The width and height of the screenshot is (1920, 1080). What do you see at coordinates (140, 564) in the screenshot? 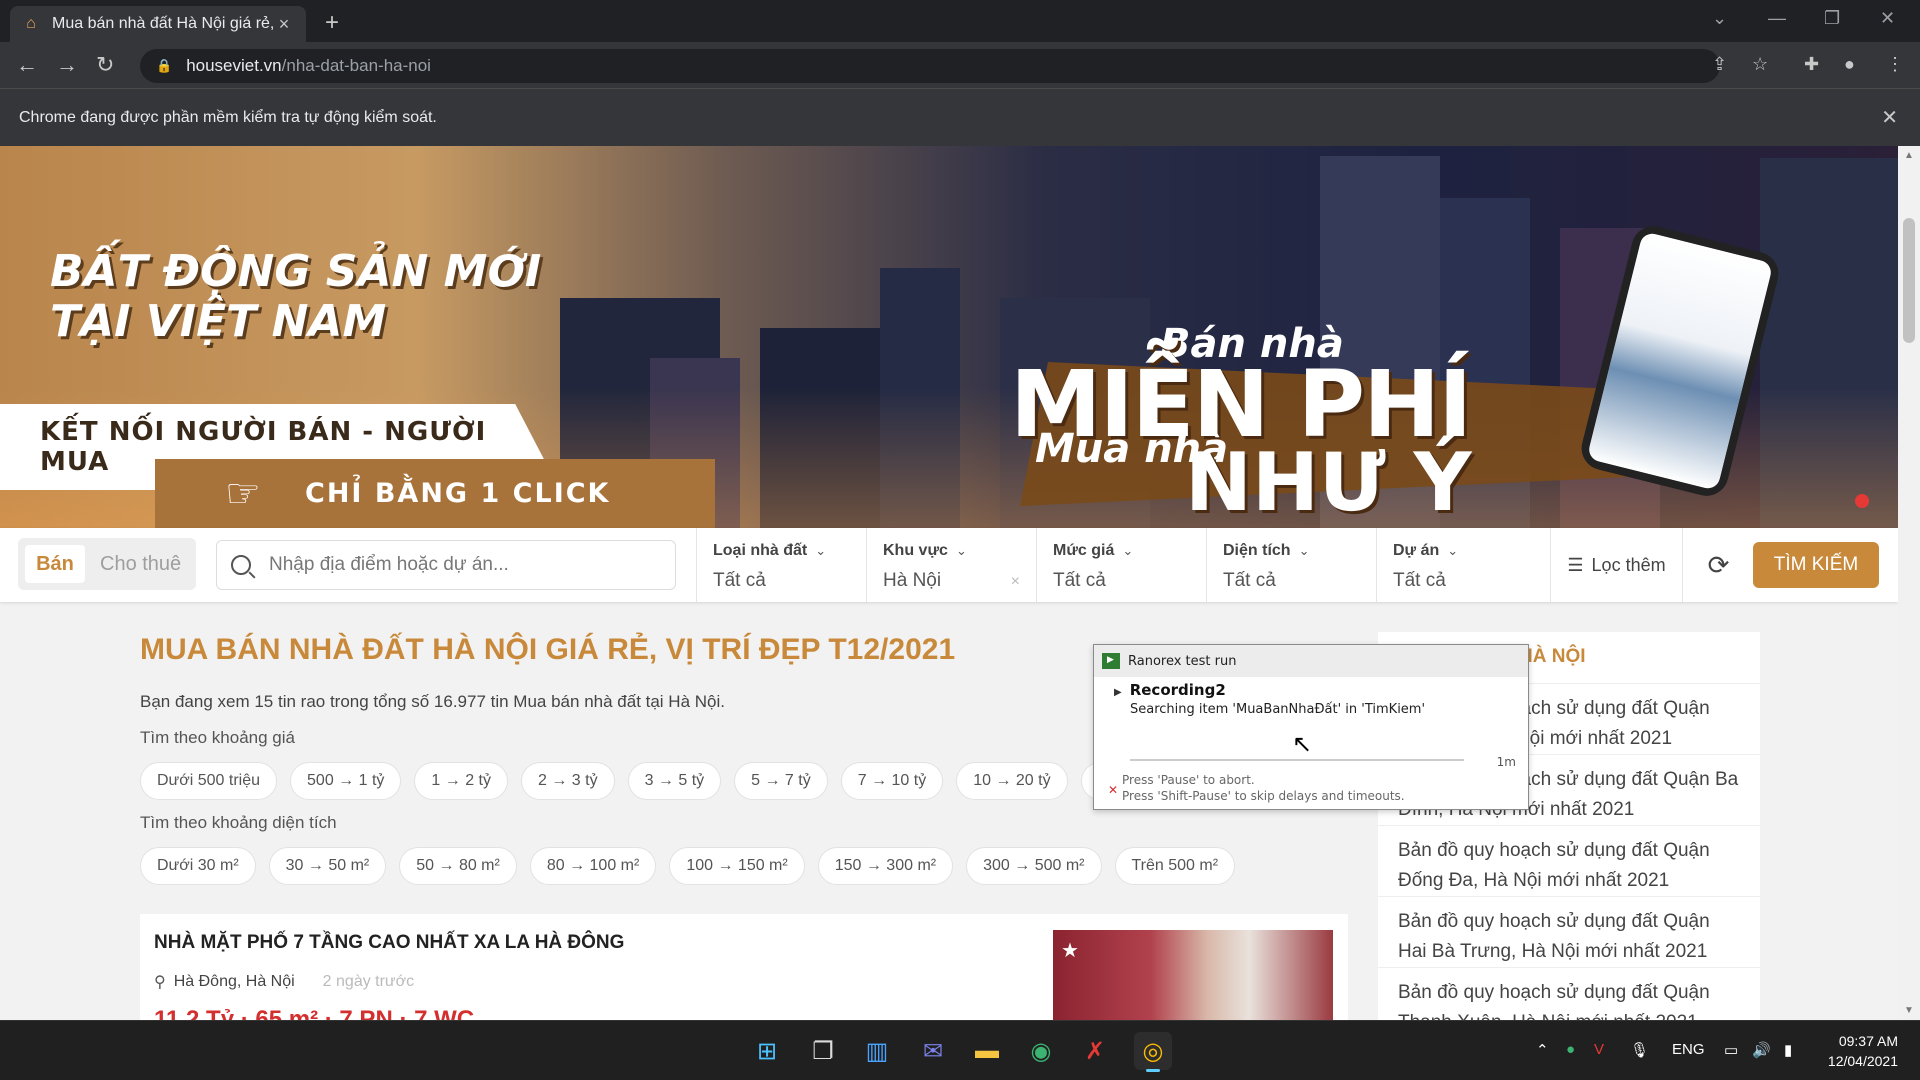
I see `mode-thue-button: Cho thuê` at bounding box center [140, 564].